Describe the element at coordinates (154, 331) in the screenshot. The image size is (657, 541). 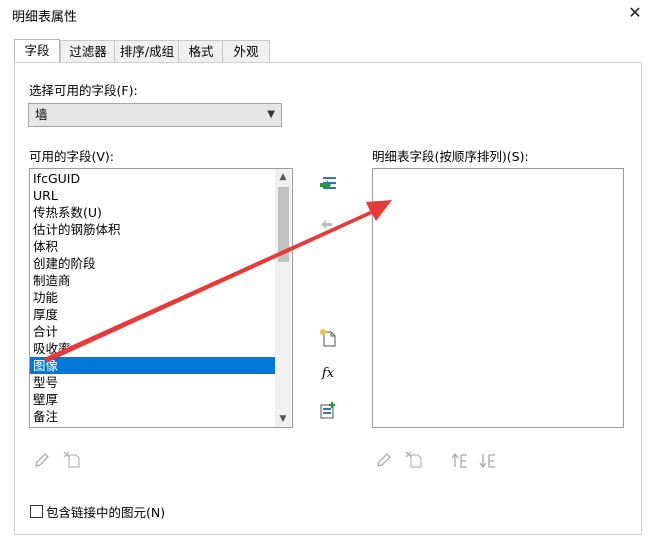
I see `list-item: 合计` at that location.